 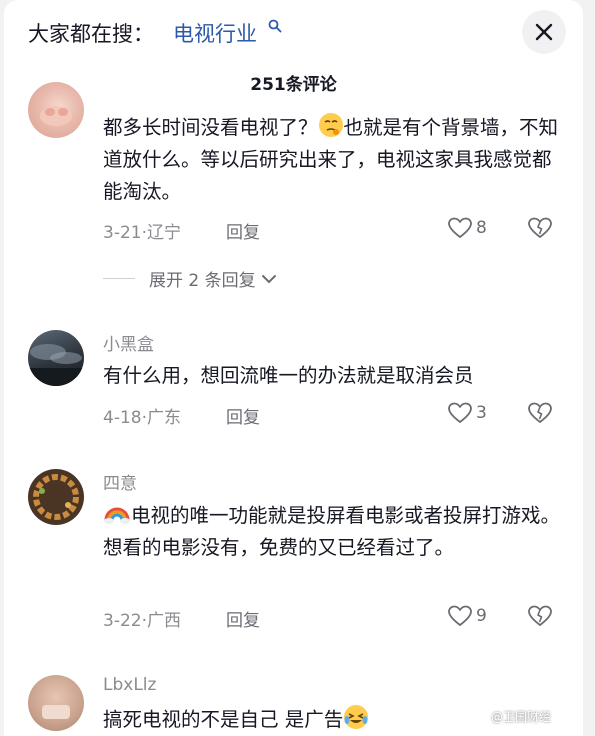 I want to click on expand-replies-button: 展开 2 条回复, so click(x=190, y=278).